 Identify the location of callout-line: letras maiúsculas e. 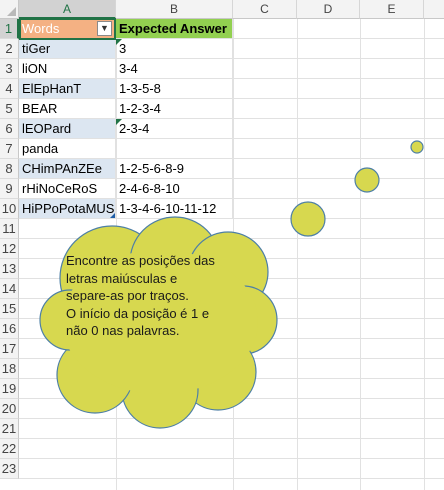
(122, 278).